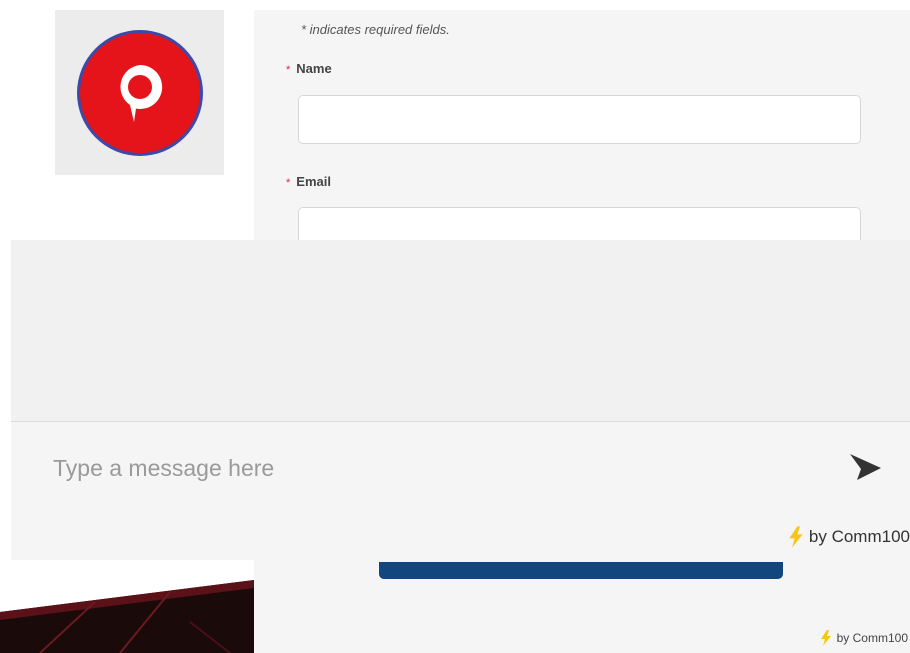 This screenshot has width=910, height=653. I want to click on email-label: * Email, so click(308, 181).